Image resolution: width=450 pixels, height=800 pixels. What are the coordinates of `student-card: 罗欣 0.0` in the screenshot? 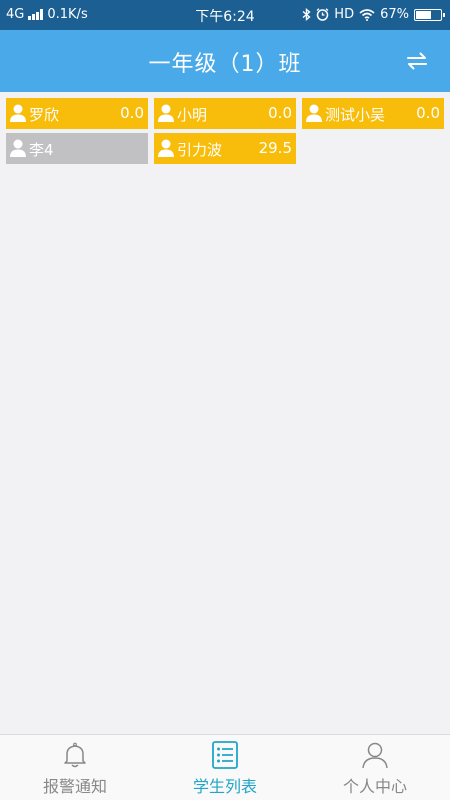 It's located at (77, 113).